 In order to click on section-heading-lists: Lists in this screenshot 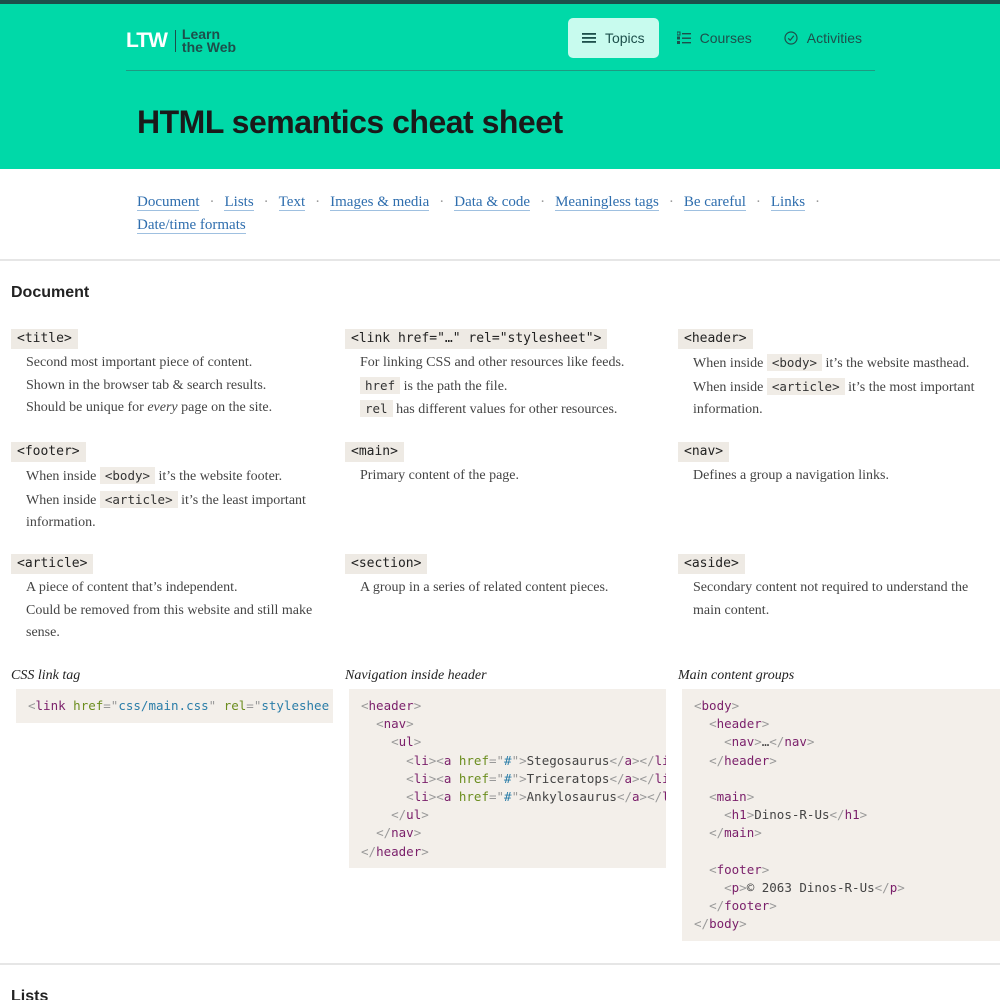, I will do `click(30, 994)`.